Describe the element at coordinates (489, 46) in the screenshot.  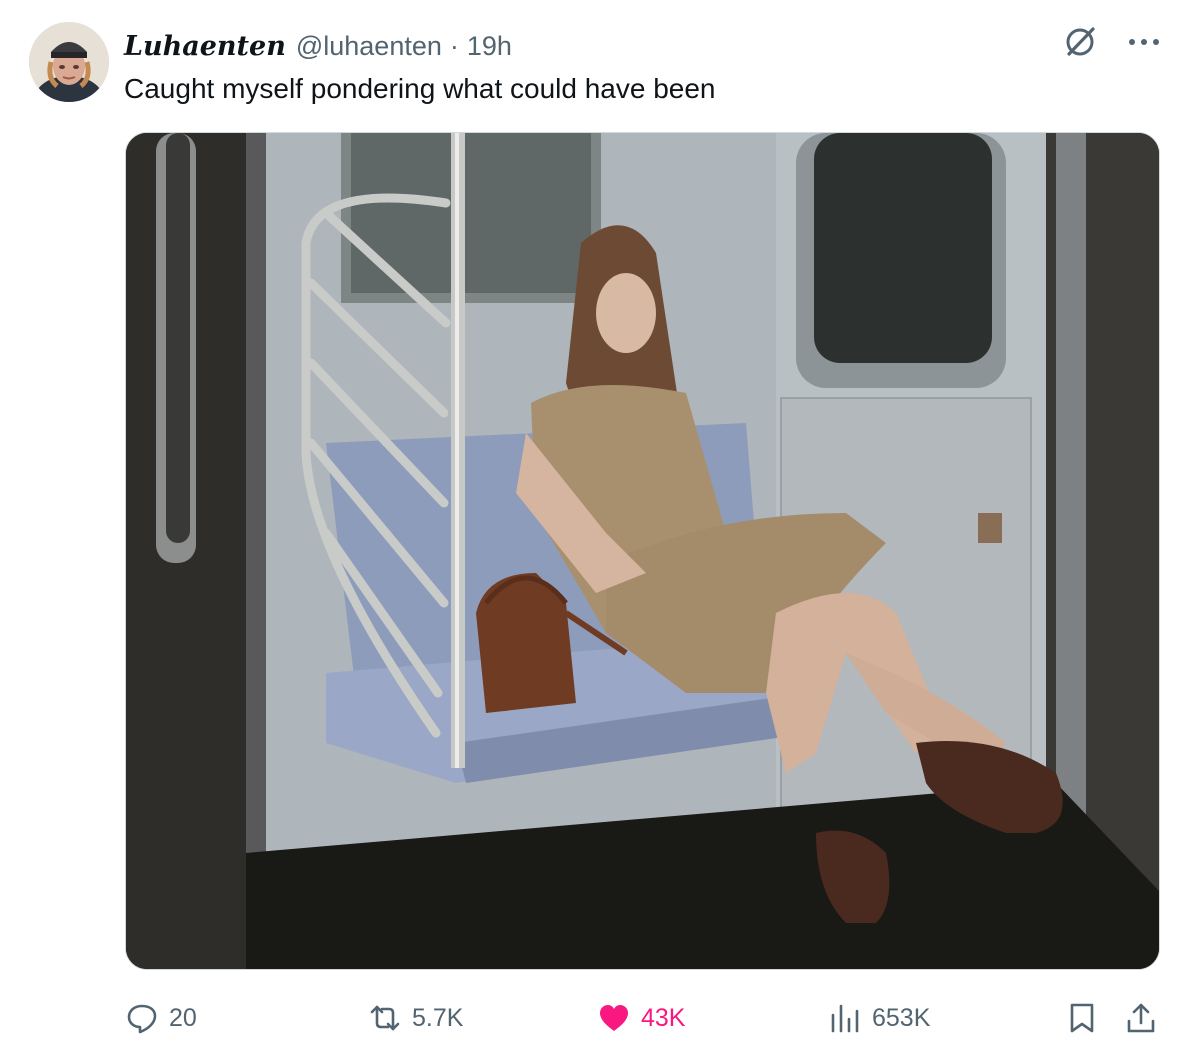
I see `timestamp: 19h` at that location.